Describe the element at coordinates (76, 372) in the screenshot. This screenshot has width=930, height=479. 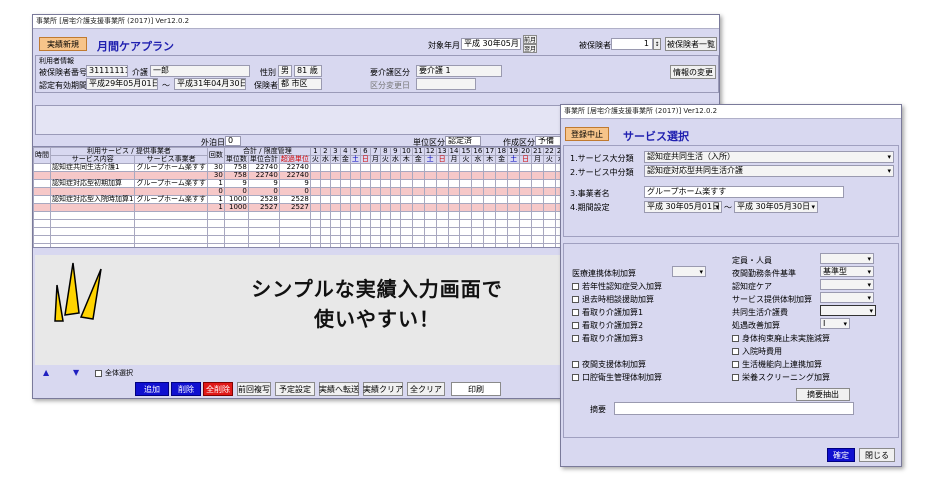
I see `scroll-down-icon: ▼` at that location.